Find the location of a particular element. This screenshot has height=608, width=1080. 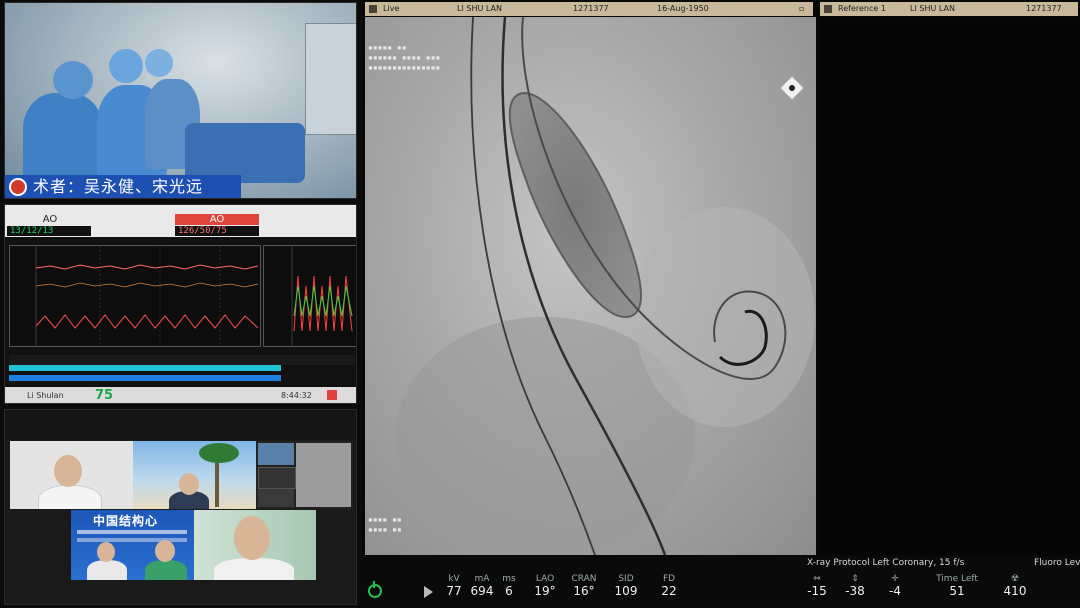

reference-label: Reference 1 is located at coordinates (862, 8).